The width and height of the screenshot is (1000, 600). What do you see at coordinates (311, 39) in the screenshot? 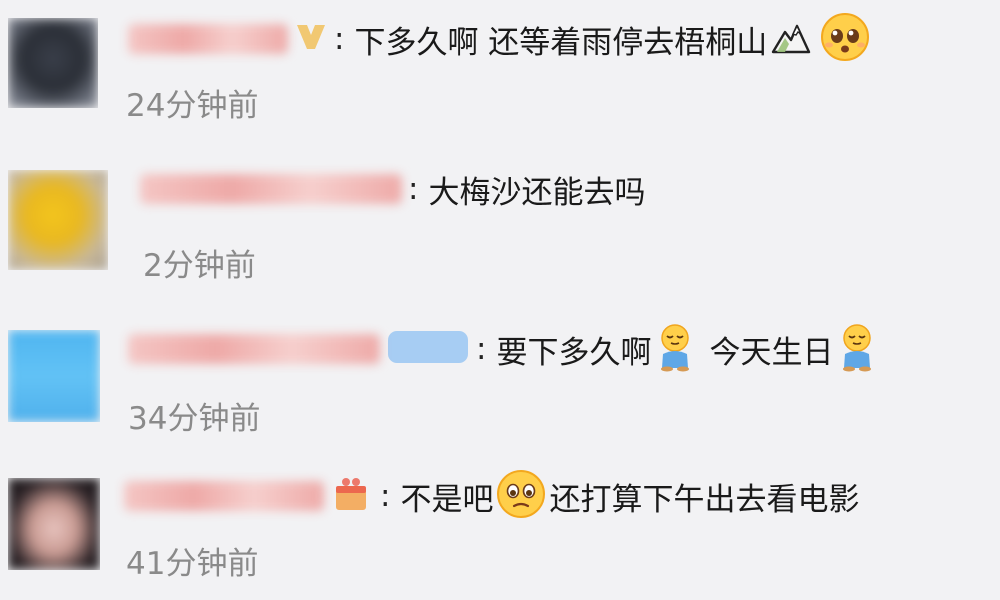
I see `vip-badge-icon` at bounding box center [311, 39].